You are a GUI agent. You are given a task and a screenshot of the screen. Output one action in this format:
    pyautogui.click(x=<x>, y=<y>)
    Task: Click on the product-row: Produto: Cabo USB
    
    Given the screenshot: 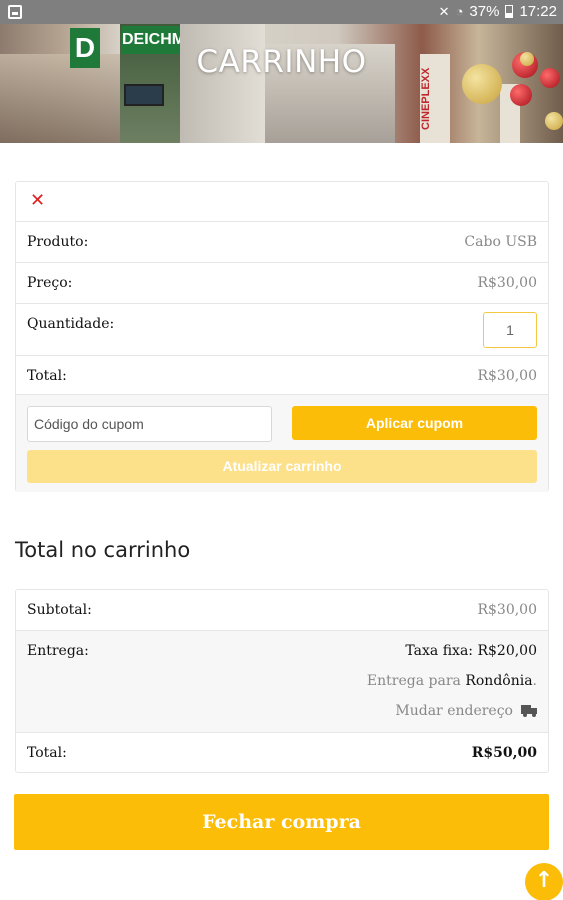 What is the action you would take?
    pyautogui.click(x=282, y=242)
    